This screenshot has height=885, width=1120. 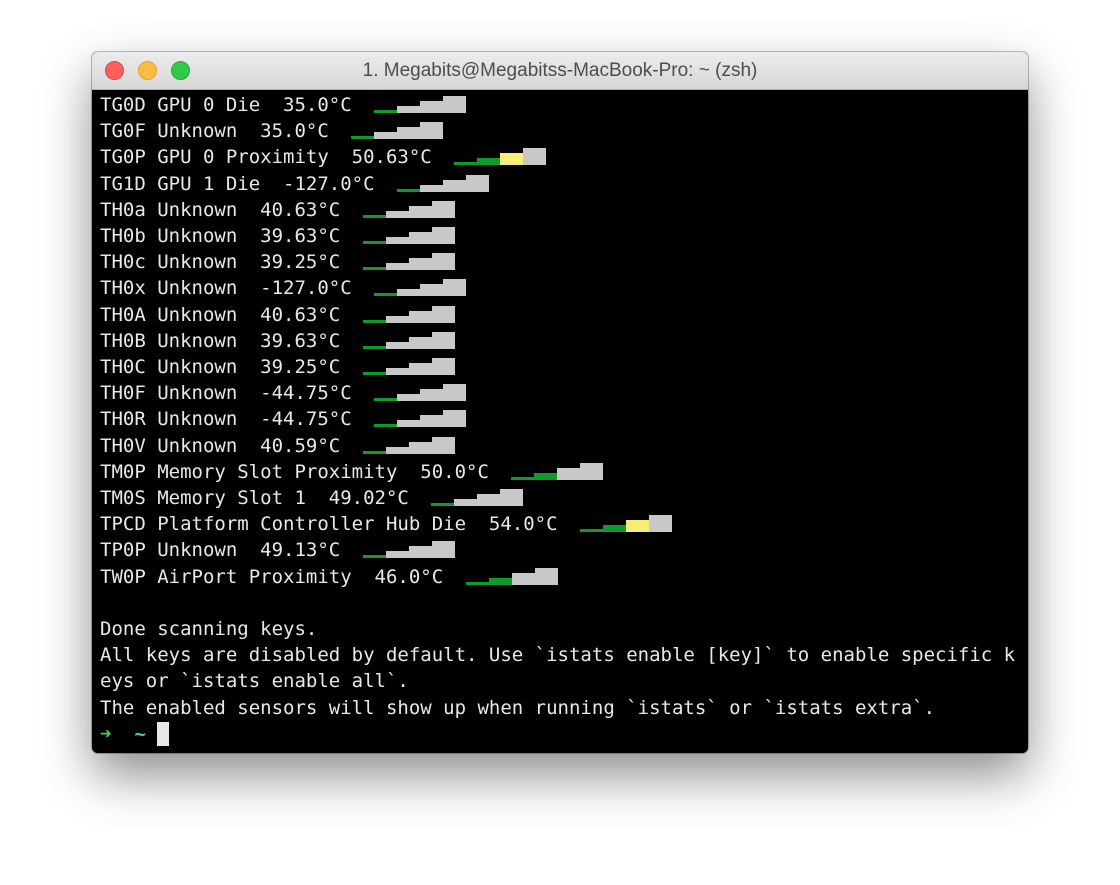 I want to click on sensor-line: TH0b Unknown 39.63°C, so click(x=277, y=236).